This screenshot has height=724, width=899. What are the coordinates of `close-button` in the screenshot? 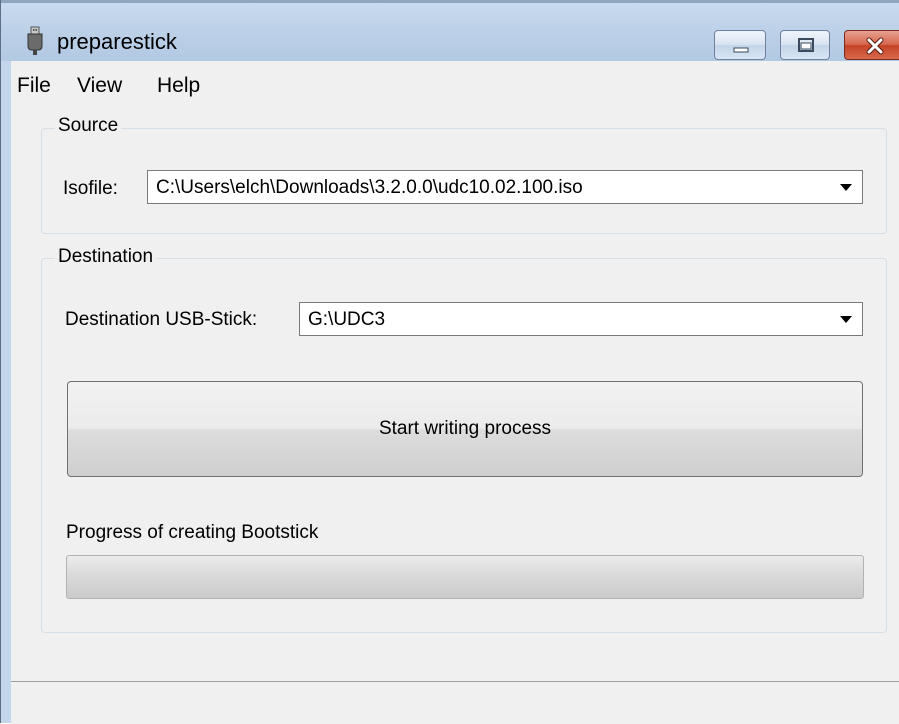 It's located at (871, 45).